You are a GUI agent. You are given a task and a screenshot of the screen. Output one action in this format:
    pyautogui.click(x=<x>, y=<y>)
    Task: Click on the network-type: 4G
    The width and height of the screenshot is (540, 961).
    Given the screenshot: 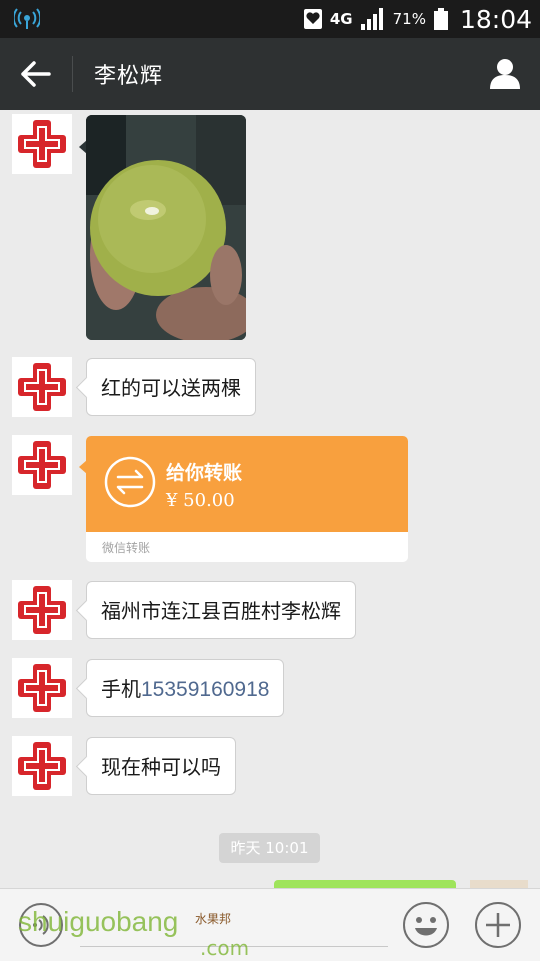 What is the action you would take?
    pyautogui.click(x=341, y=18)
    